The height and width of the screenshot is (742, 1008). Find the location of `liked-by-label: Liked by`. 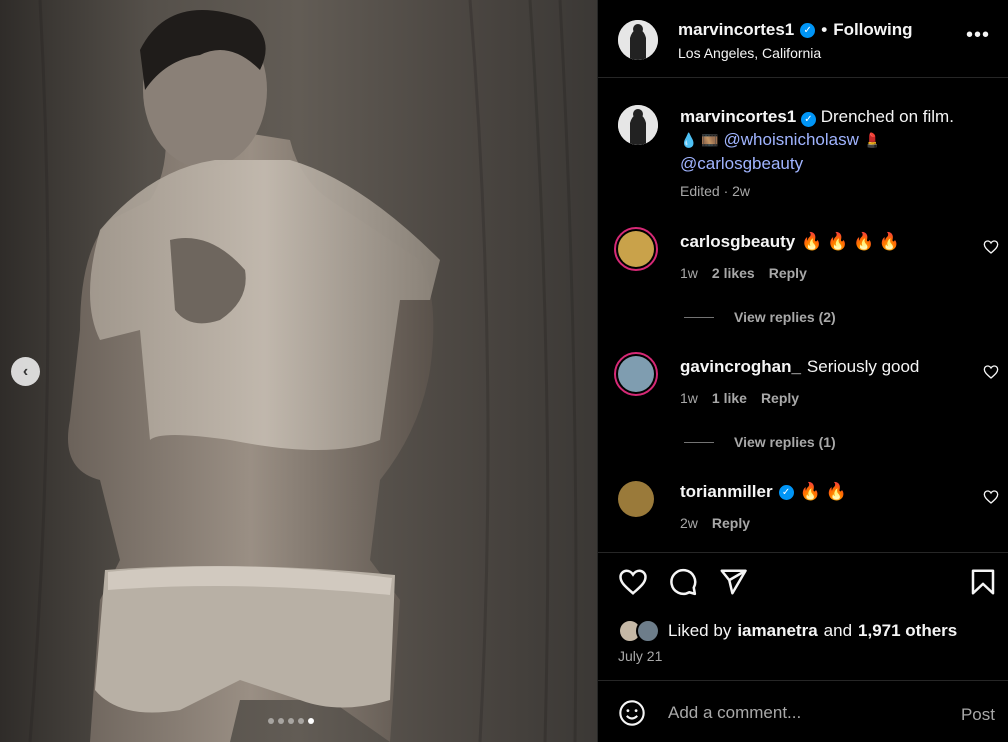

liked-by-label: Liked by is located at coordinates (700, 630).